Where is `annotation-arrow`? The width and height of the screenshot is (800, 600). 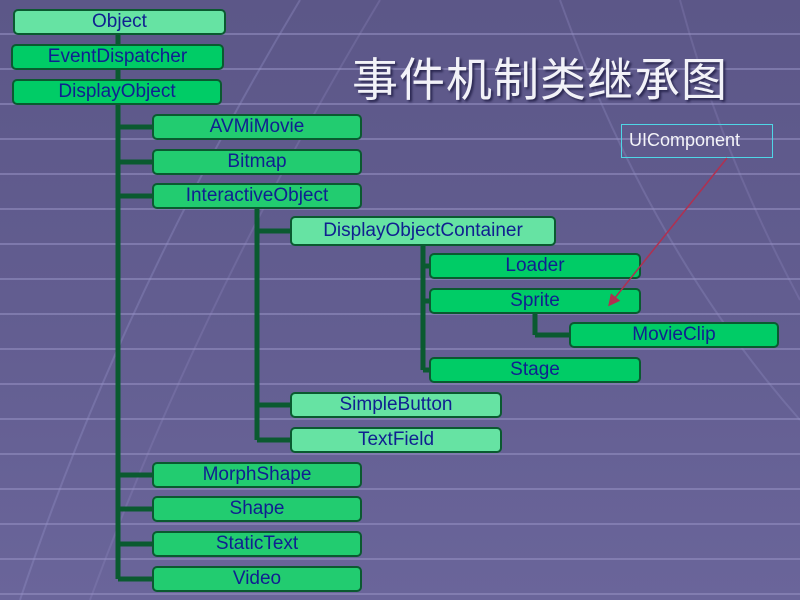 annotation-arrow is located at coordinates (668, 232).